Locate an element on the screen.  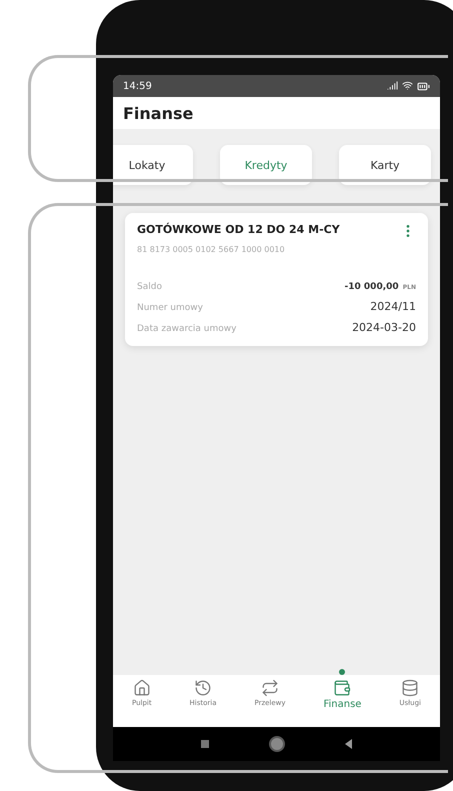
loan-title: GOTÓWKOWE OD 12 DO 24 M-CY is located at coordinates (238, 229).